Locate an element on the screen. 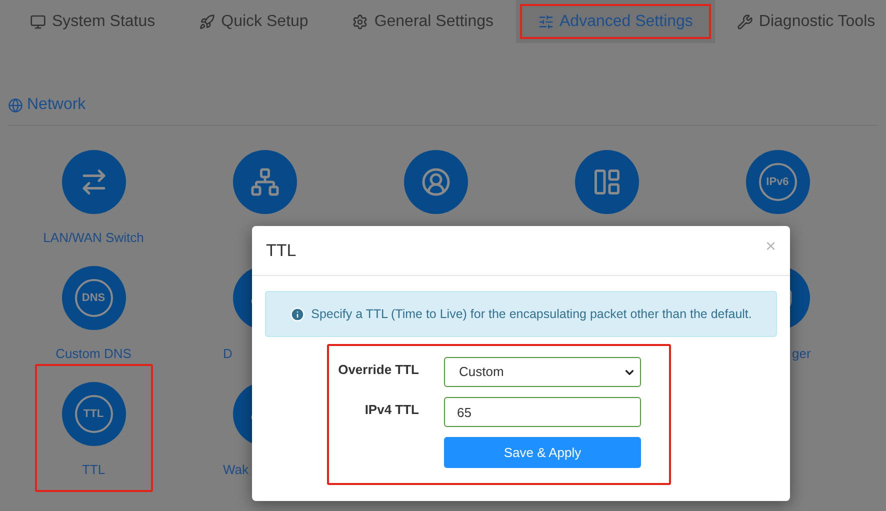 Image resolution: width=886 pixels, height=511 pixels. monitor-icon is located at coordinates (38, 22).